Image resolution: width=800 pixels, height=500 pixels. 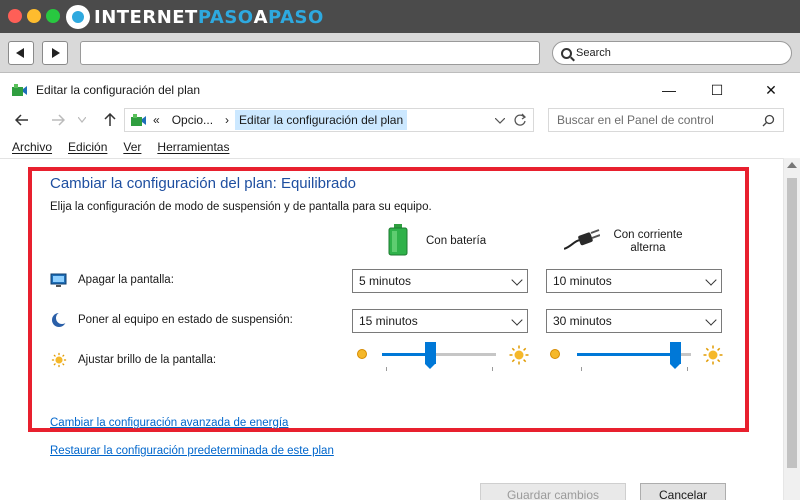 I want to click on power-plug-icon, so click(x=582, y=239).